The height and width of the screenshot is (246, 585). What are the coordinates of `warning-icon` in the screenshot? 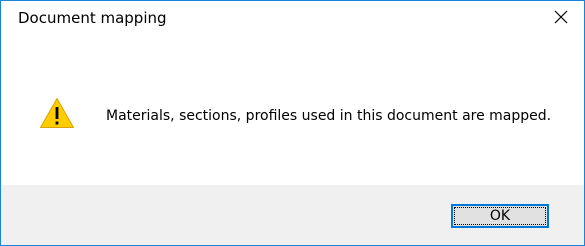 It's located at (57, 113).